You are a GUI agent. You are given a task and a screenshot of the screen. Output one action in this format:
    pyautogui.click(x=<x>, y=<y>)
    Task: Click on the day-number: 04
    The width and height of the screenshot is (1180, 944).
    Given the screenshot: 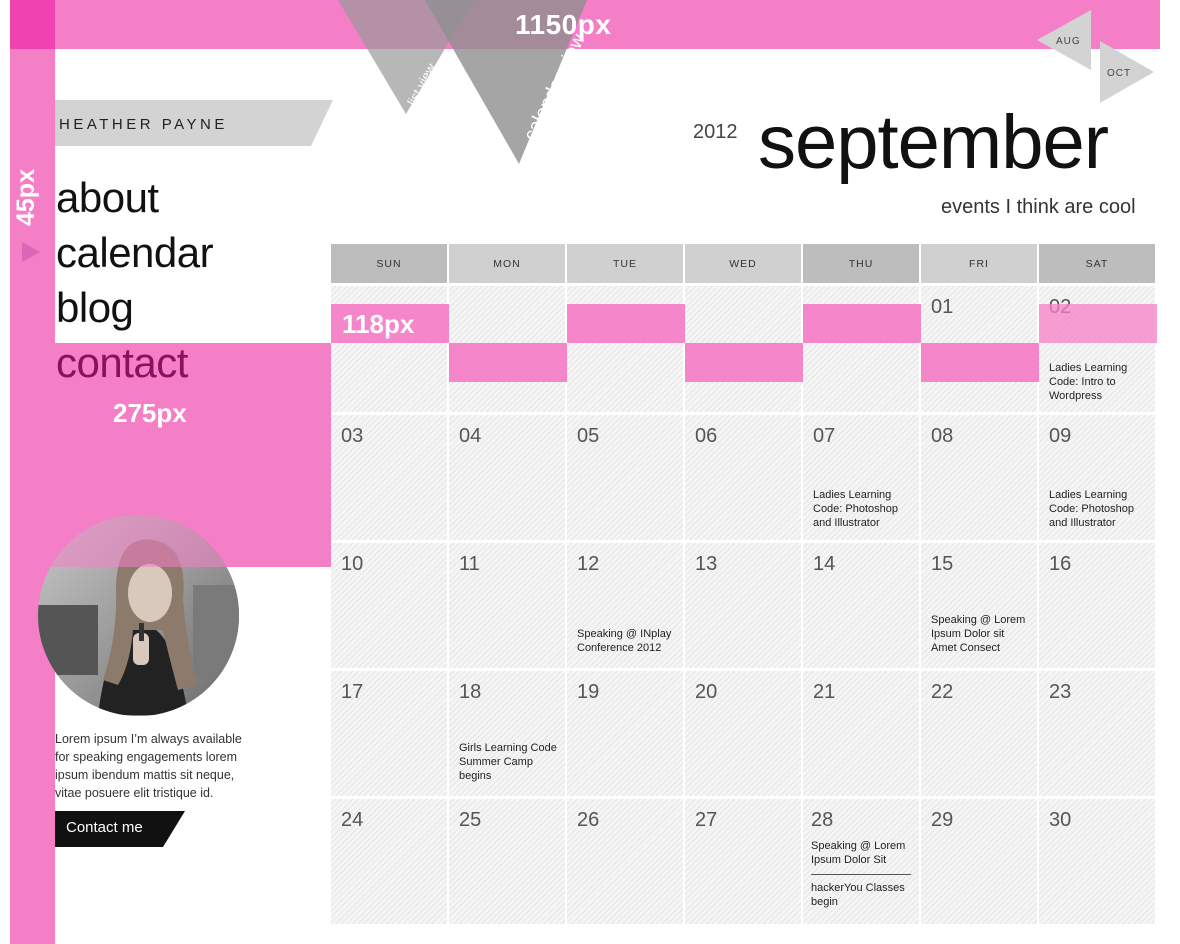 What is the action you would take?
    pyautogui.click(x=470, y=436)
    